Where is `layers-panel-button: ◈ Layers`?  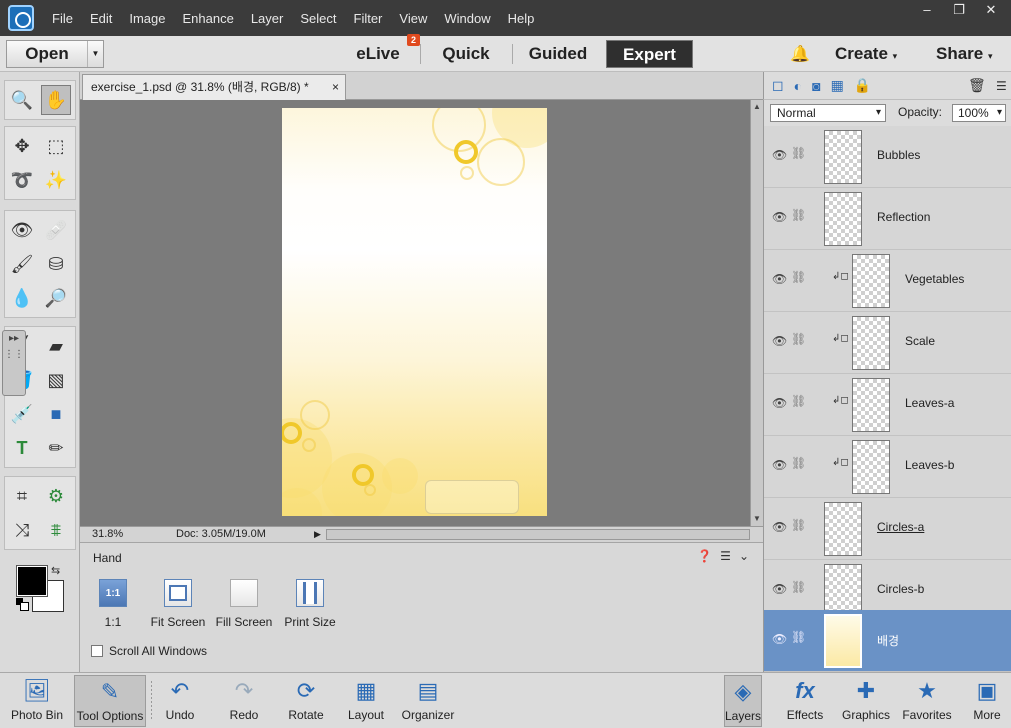
layers-panel-button: ◈ Layers is located at coordinates (743, 701).